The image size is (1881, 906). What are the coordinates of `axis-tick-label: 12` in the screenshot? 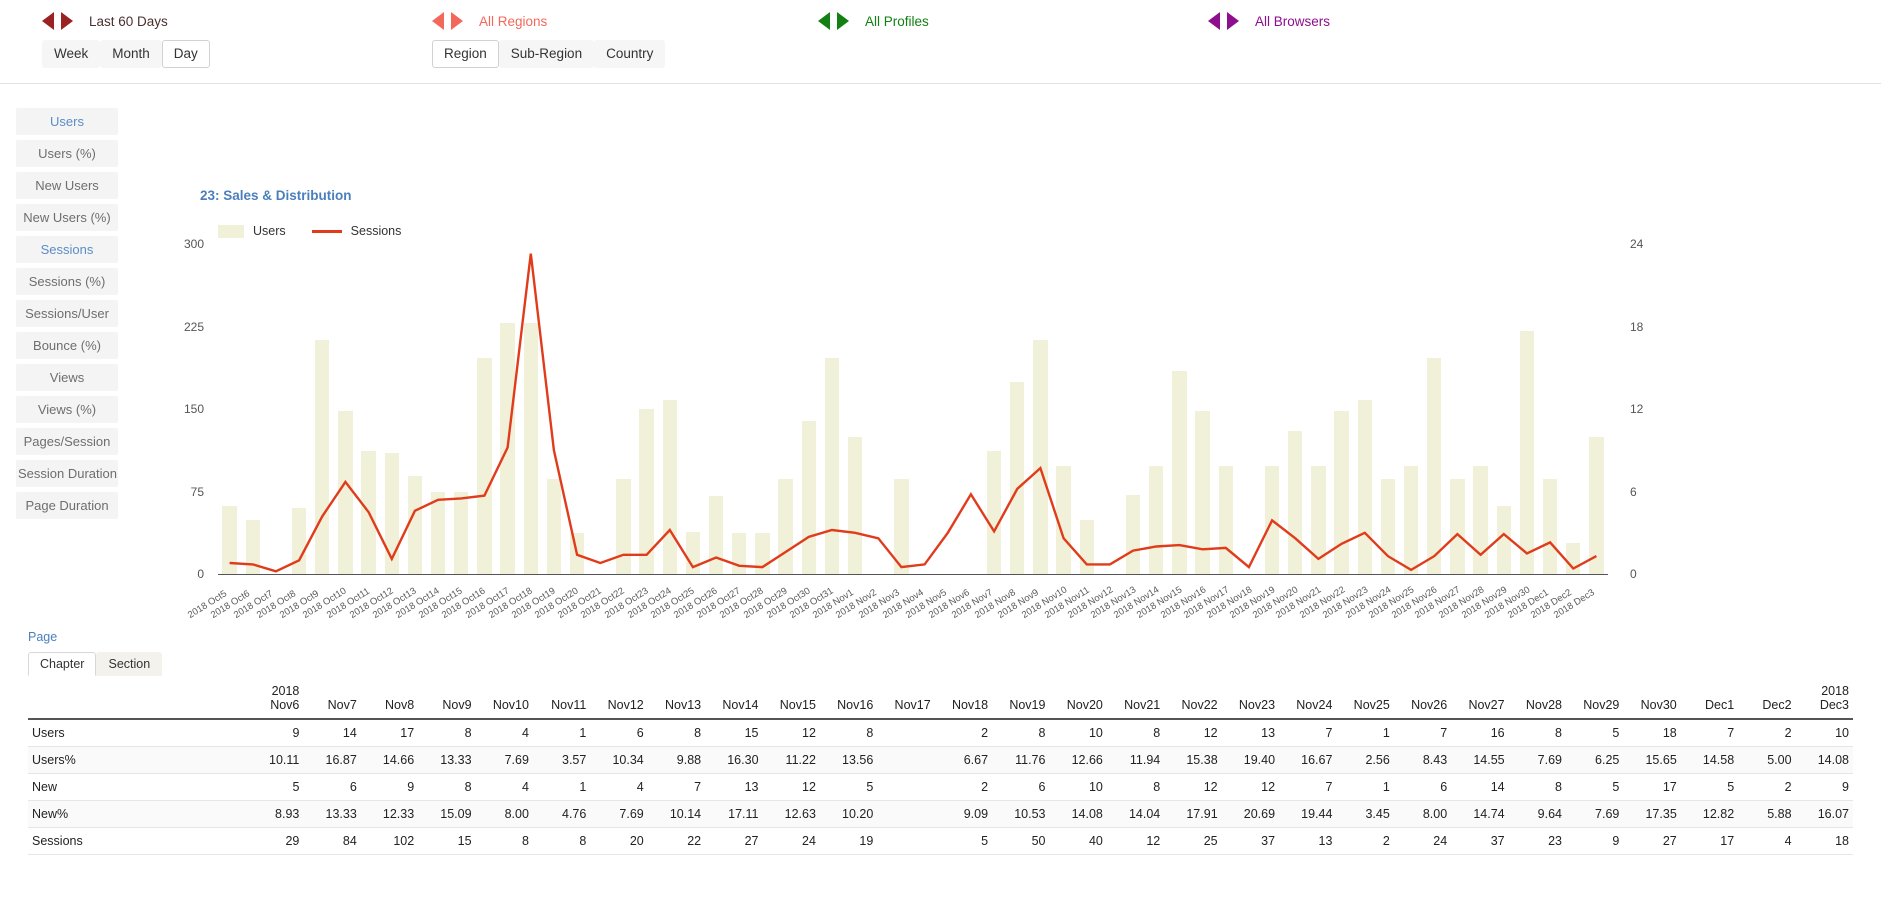 It's located at (1637, 409).